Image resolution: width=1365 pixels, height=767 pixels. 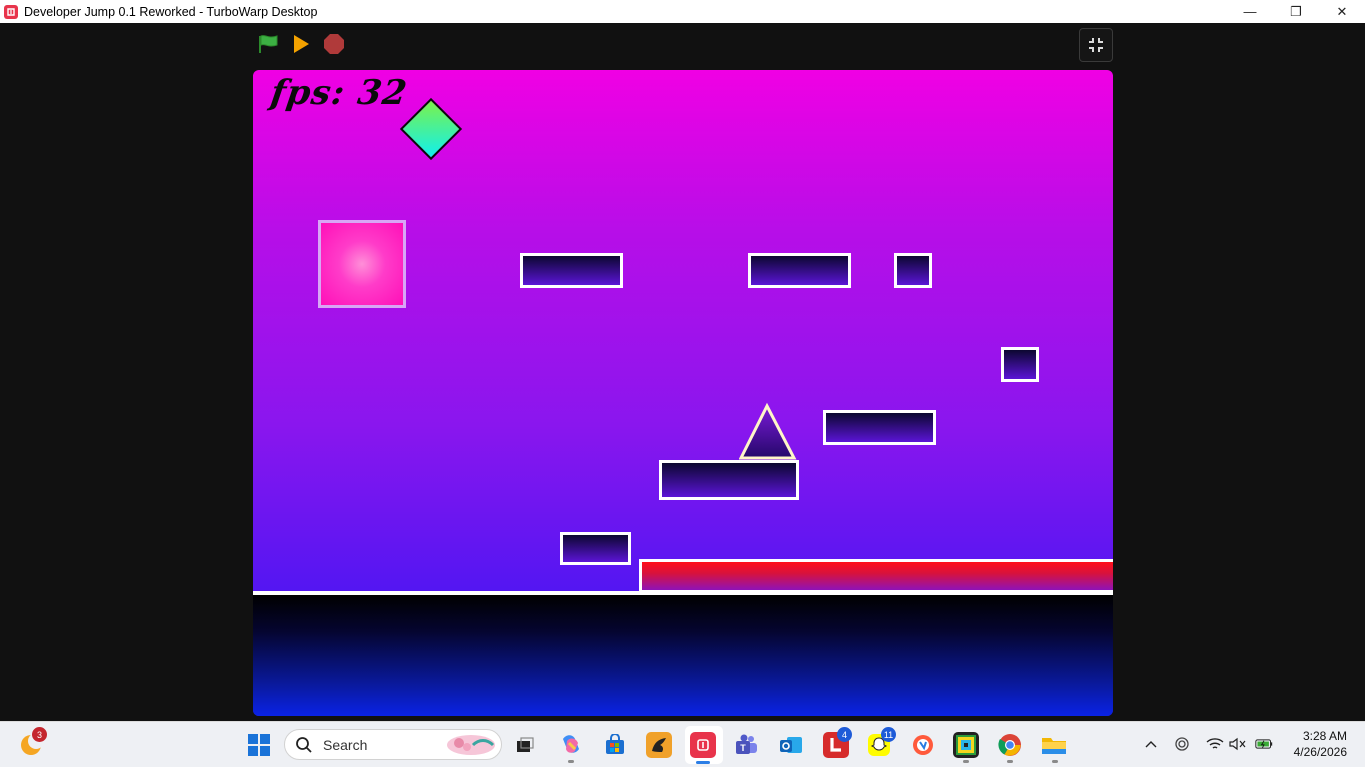 I want to click on chrome-button, so click(x=1010, y=745).